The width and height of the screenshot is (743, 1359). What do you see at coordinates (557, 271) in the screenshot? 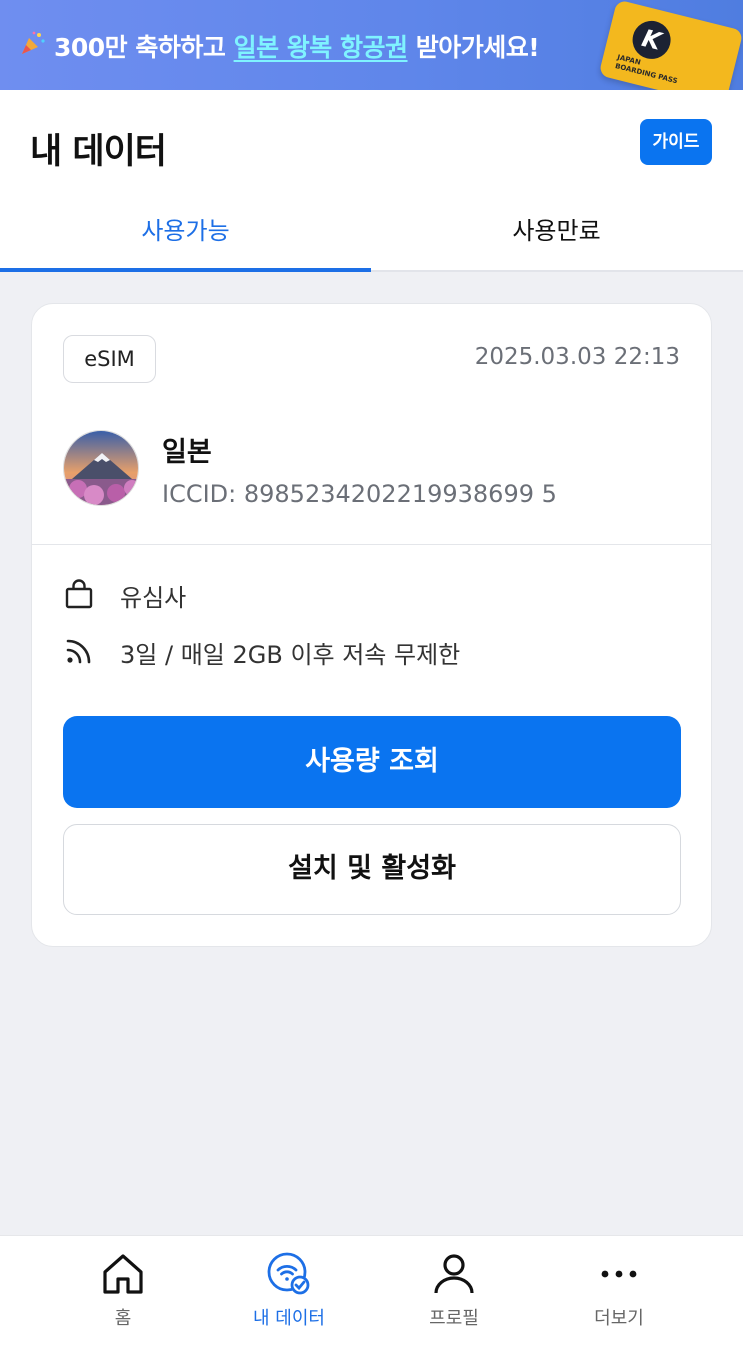
I see `tab-divider` at bounding box center [557, 271].